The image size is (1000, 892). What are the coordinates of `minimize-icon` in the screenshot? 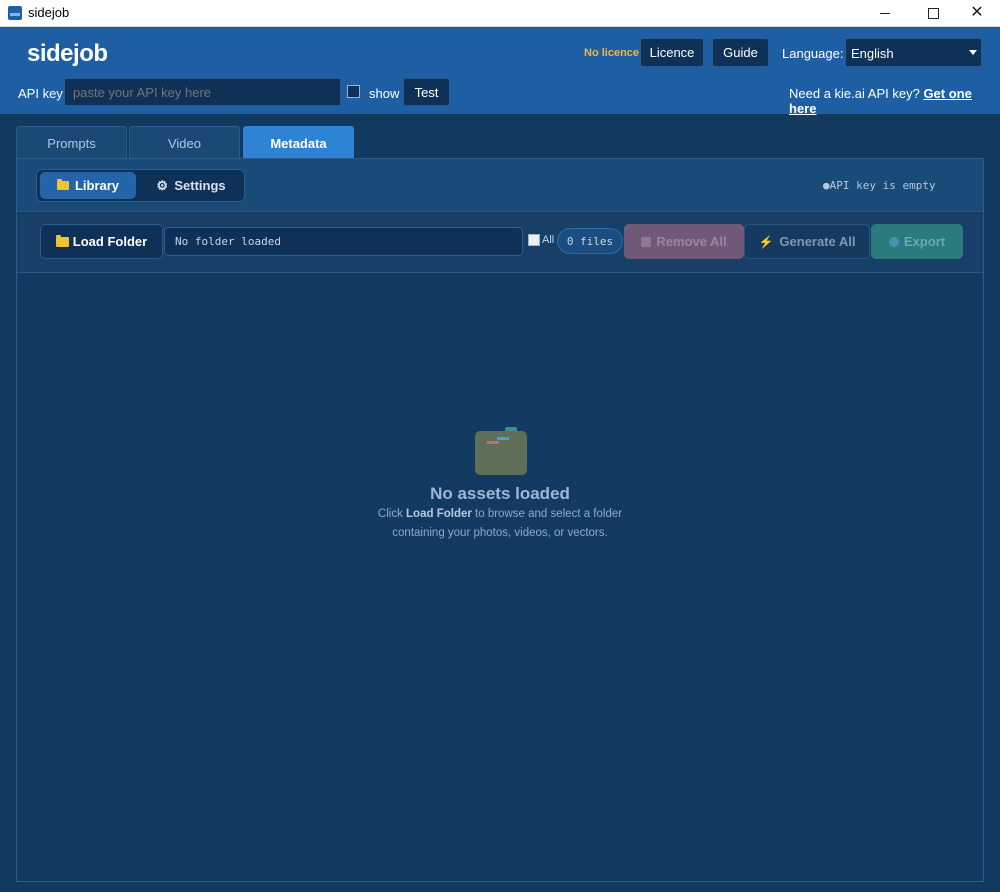 It's located at (885, 13).